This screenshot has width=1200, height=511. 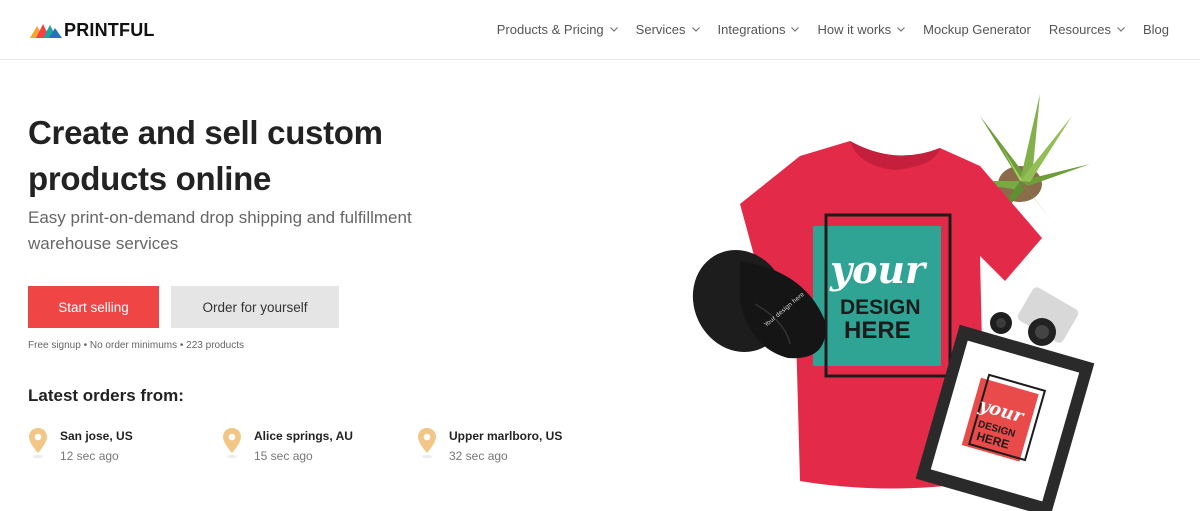 I want to click on tshirt-design-text-line1: your, so click(x=878, y=269).